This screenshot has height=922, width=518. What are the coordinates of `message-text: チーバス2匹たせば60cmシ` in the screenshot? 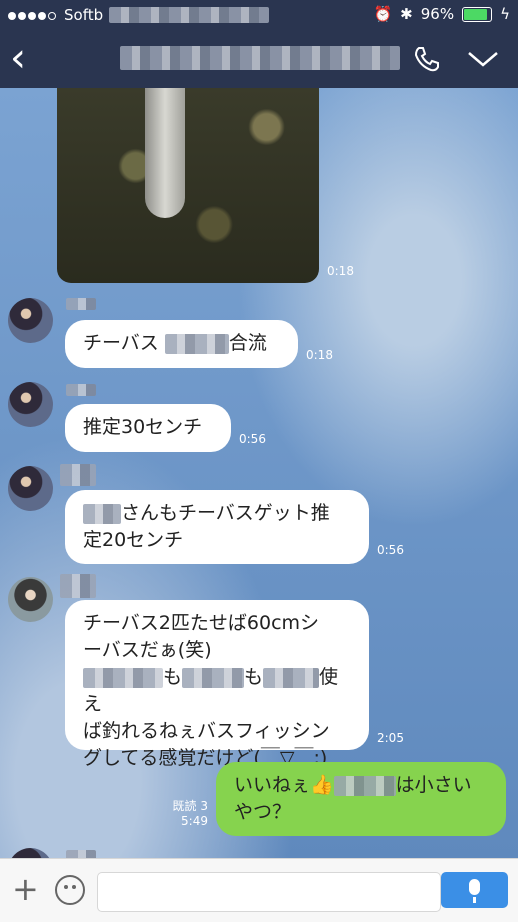 It's located at (201, 623).